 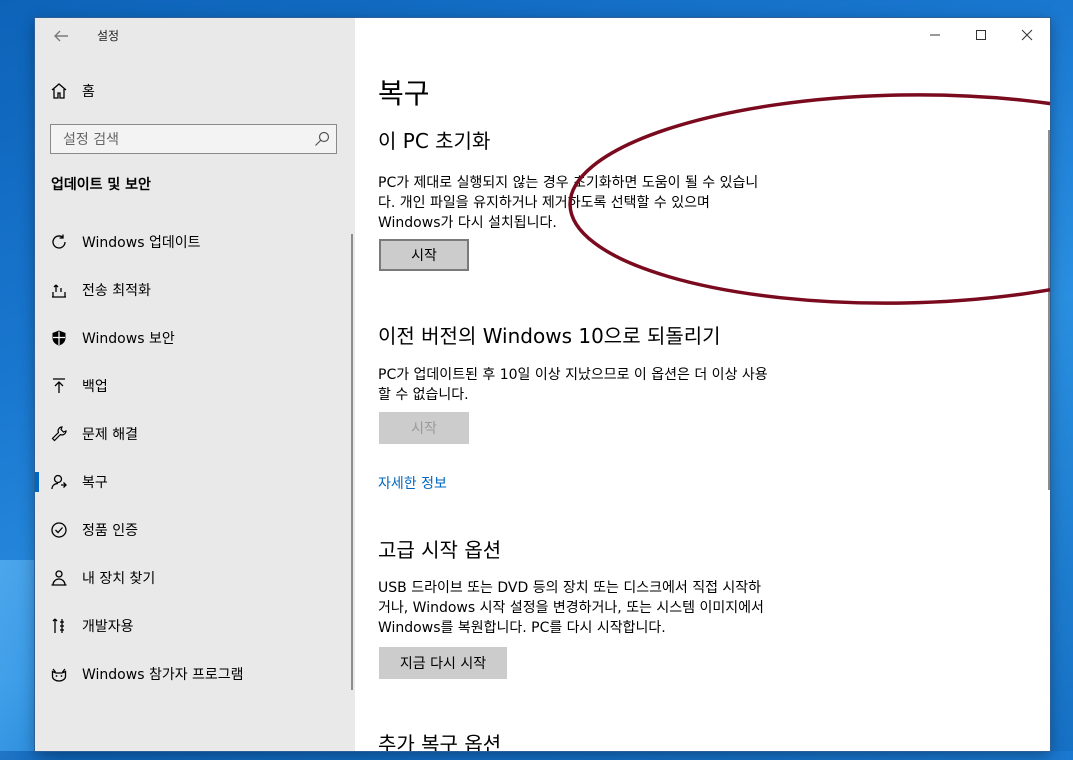 What do you see at coordinates (412, 483) in the screenshot?
I see `more-info-link: 자세한 정보` at bounding box center [412, 483].